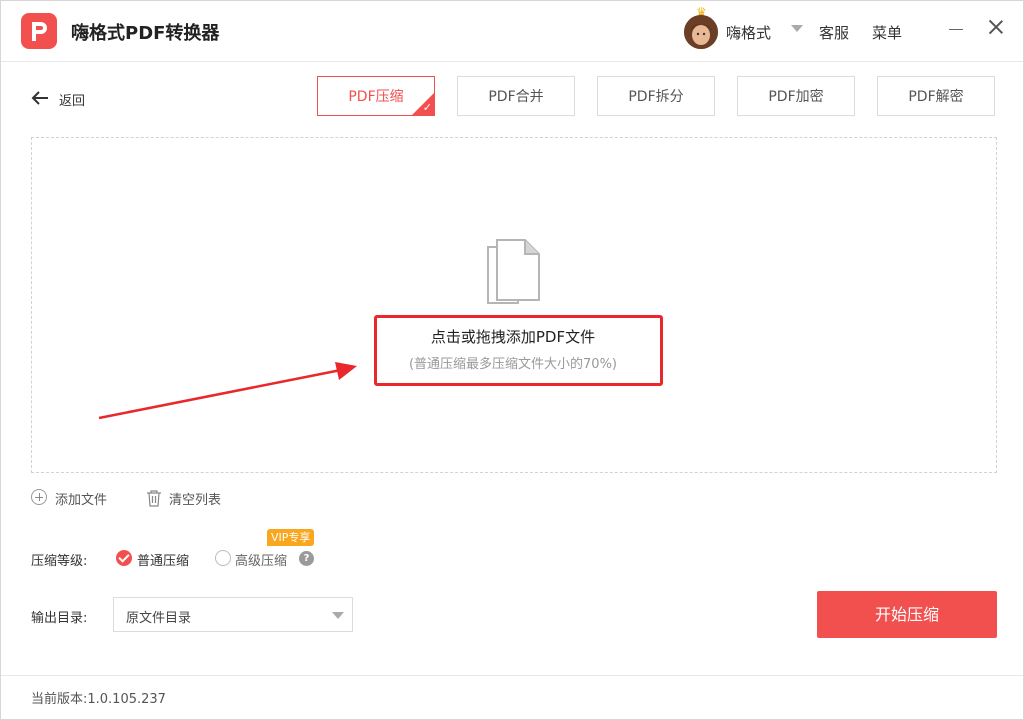 The width and height of the screenshot is (1024, 720). Describe the element at coordinates (907, 614) in the screenshot. I see `start-compress-button: 开始压缩` at that location.